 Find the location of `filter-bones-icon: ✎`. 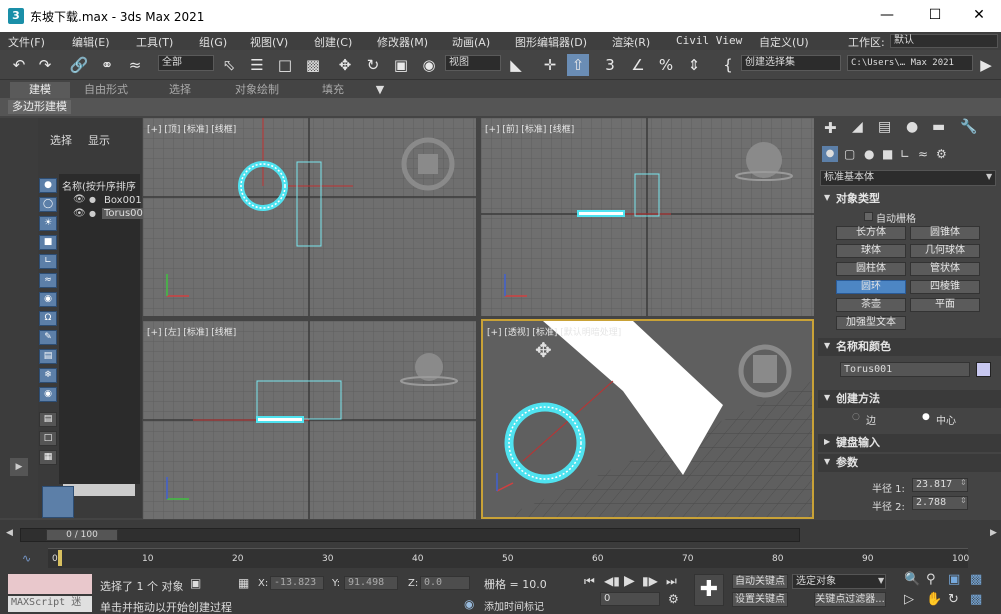

filter-bones-icon: ✎ is located at coordinates (48, 337).